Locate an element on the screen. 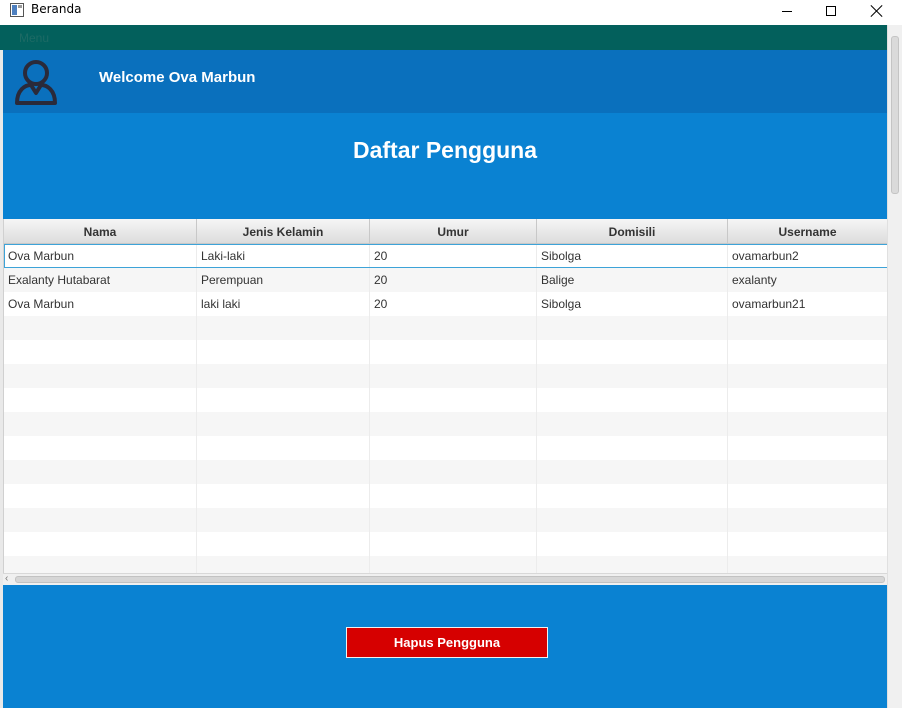 The image size is (902, 708). cell-username: ovamarbun2 is located at coordinates (807, 256).